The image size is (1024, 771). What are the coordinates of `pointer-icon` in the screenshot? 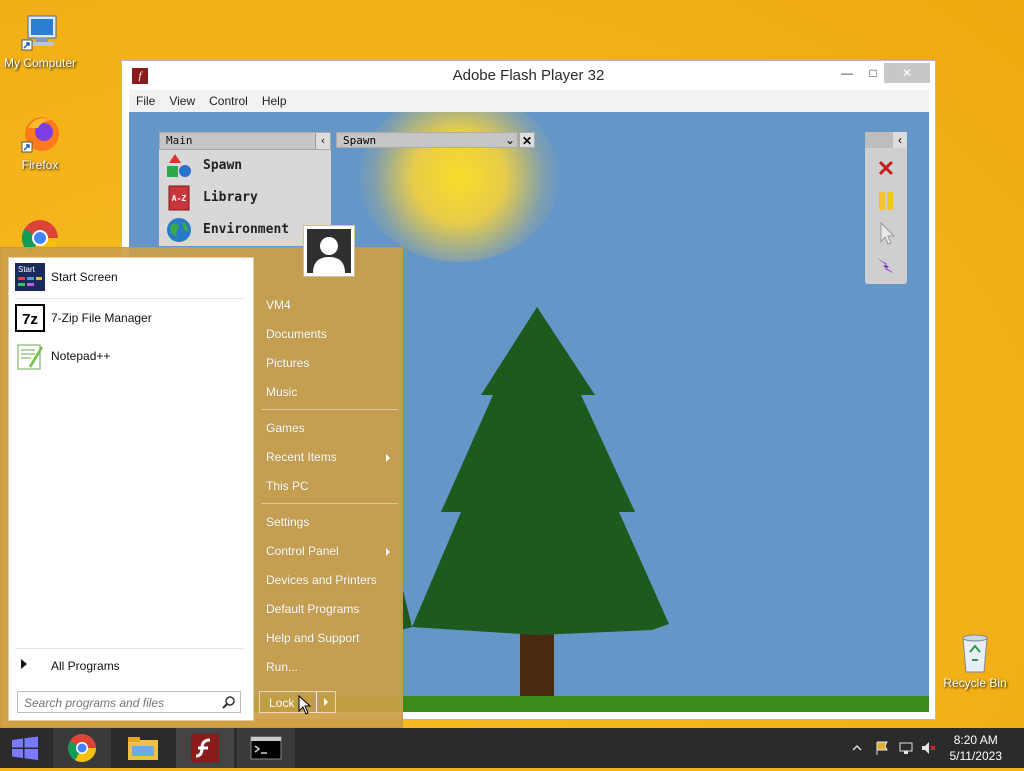 It's located at (886, 233).